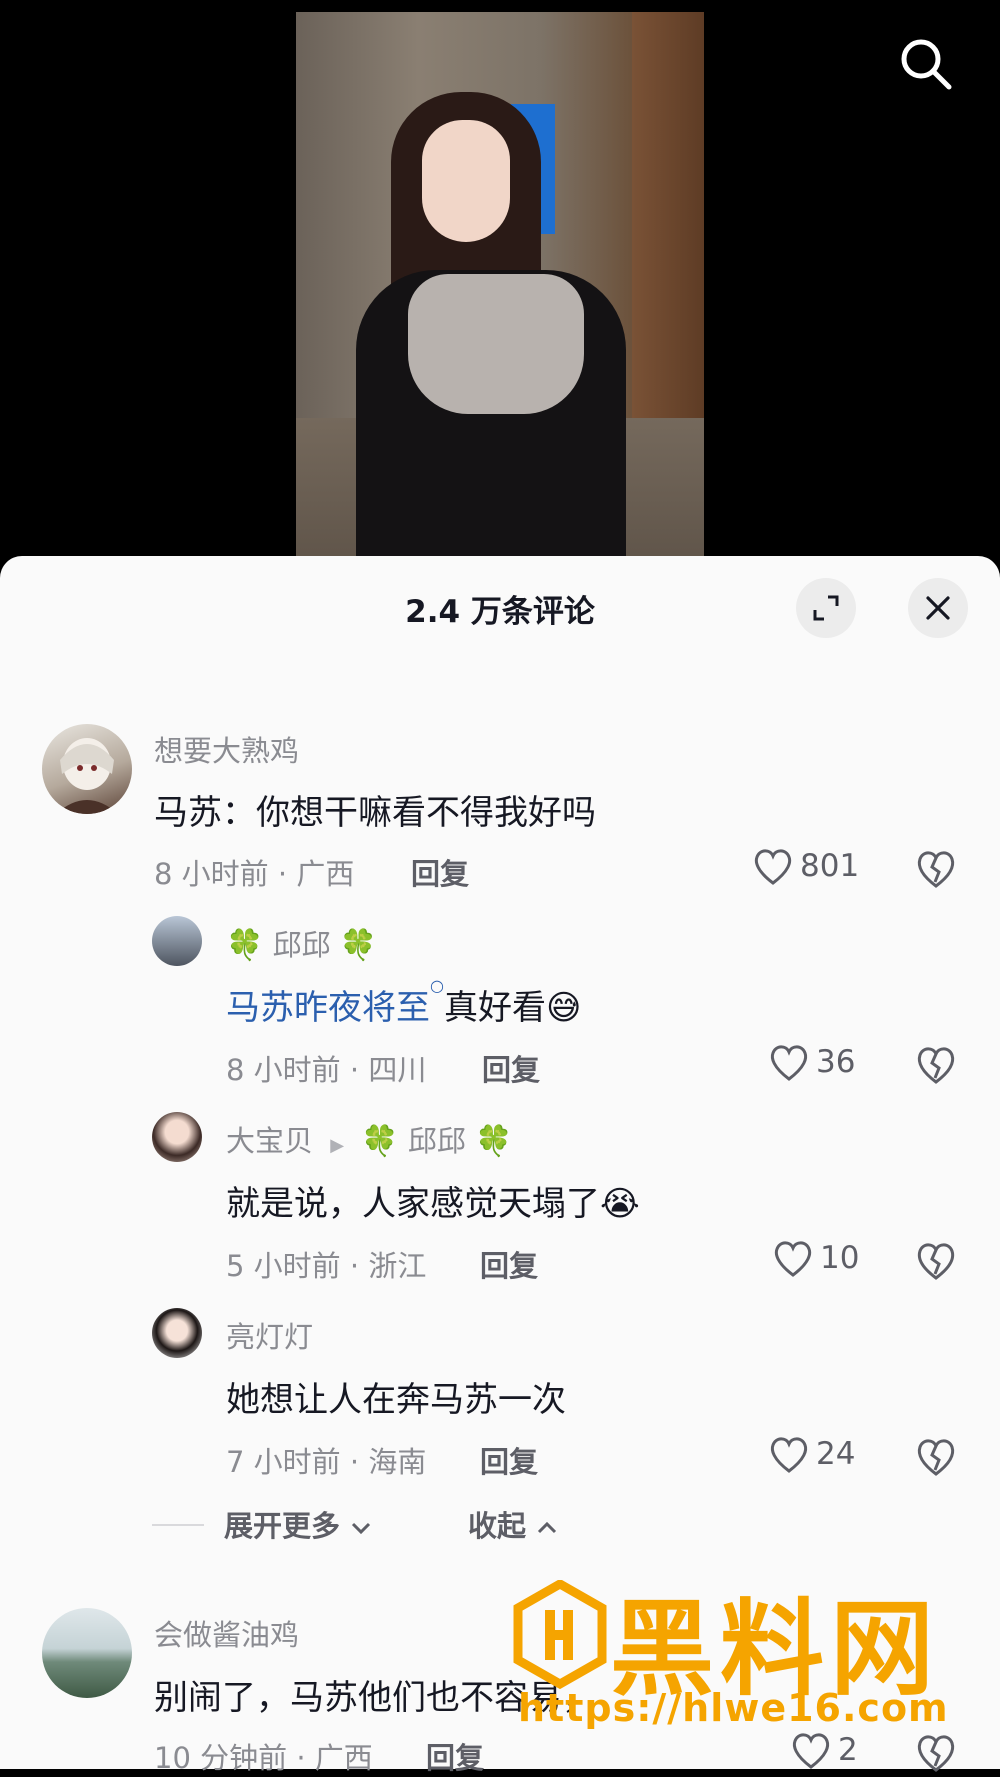  Describe the element at coordinates (437, 1141) in the screenshot. I see `reply-to-username: 邱邱` at that location.